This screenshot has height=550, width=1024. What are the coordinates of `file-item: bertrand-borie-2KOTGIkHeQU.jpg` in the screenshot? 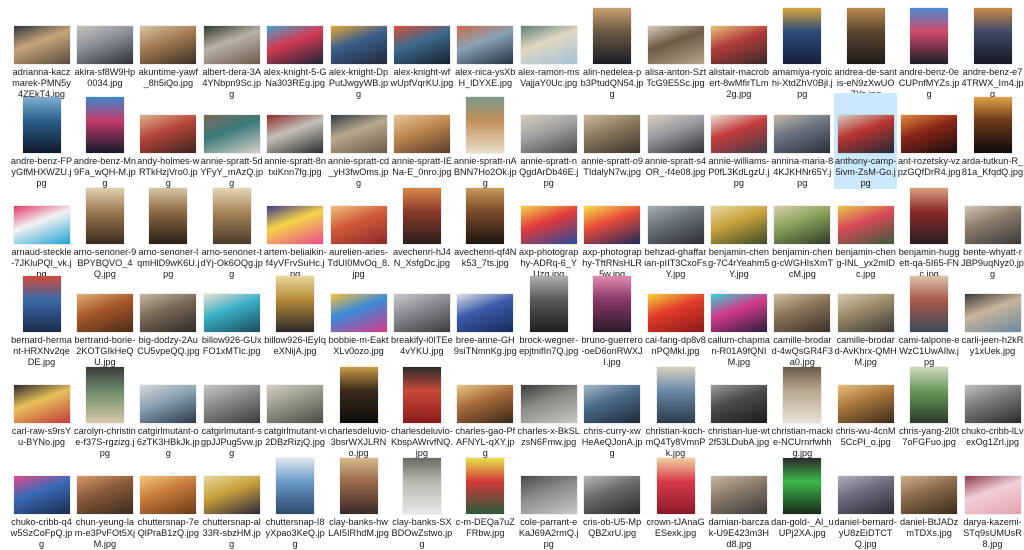 It's located at (104, 320).